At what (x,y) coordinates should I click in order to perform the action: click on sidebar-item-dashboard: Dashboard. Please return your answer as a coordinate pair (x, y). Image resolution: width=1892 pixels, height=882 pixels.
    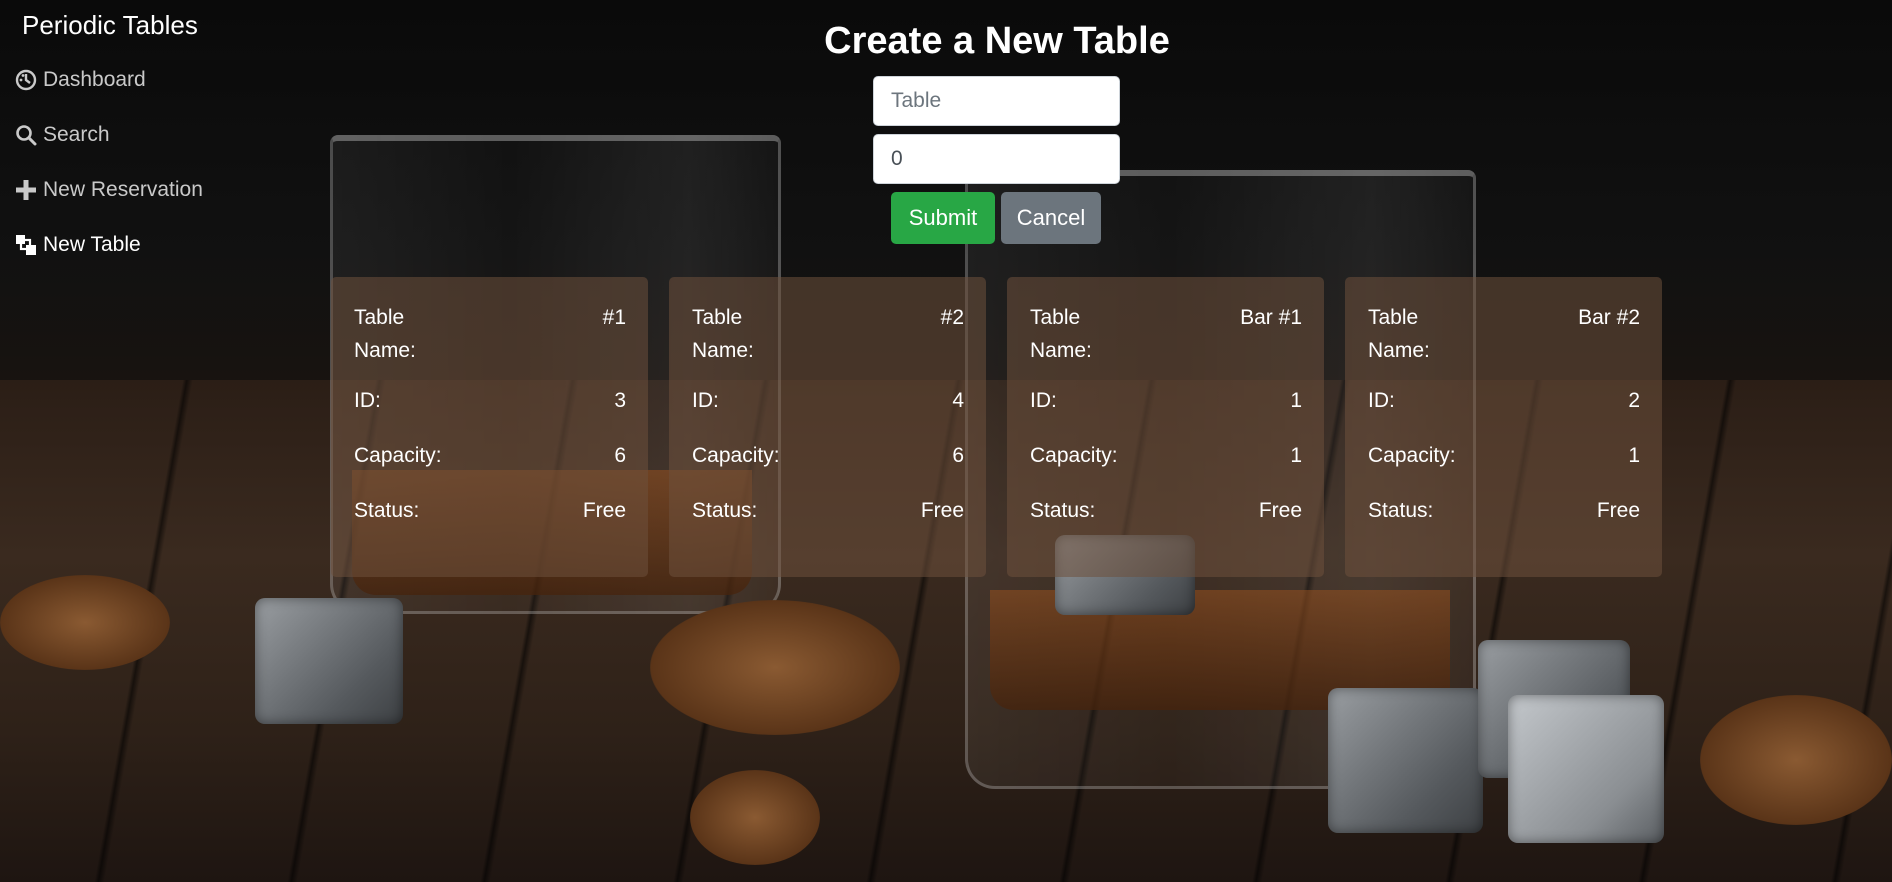
    Looking at the image, I should click on (80, 80).